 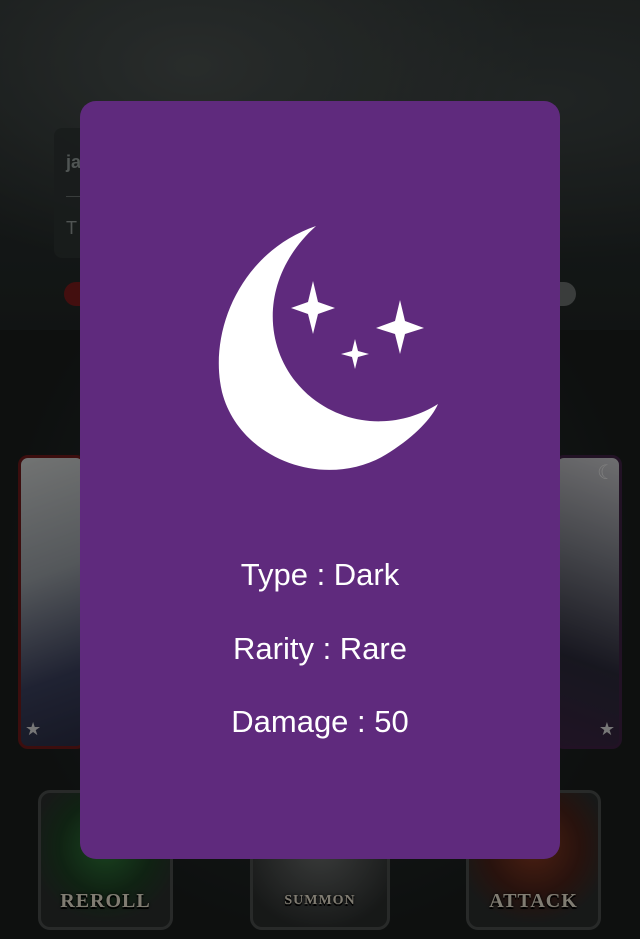 I want to click on card-type-text: Type : Dark, so click(x=320, y=574).